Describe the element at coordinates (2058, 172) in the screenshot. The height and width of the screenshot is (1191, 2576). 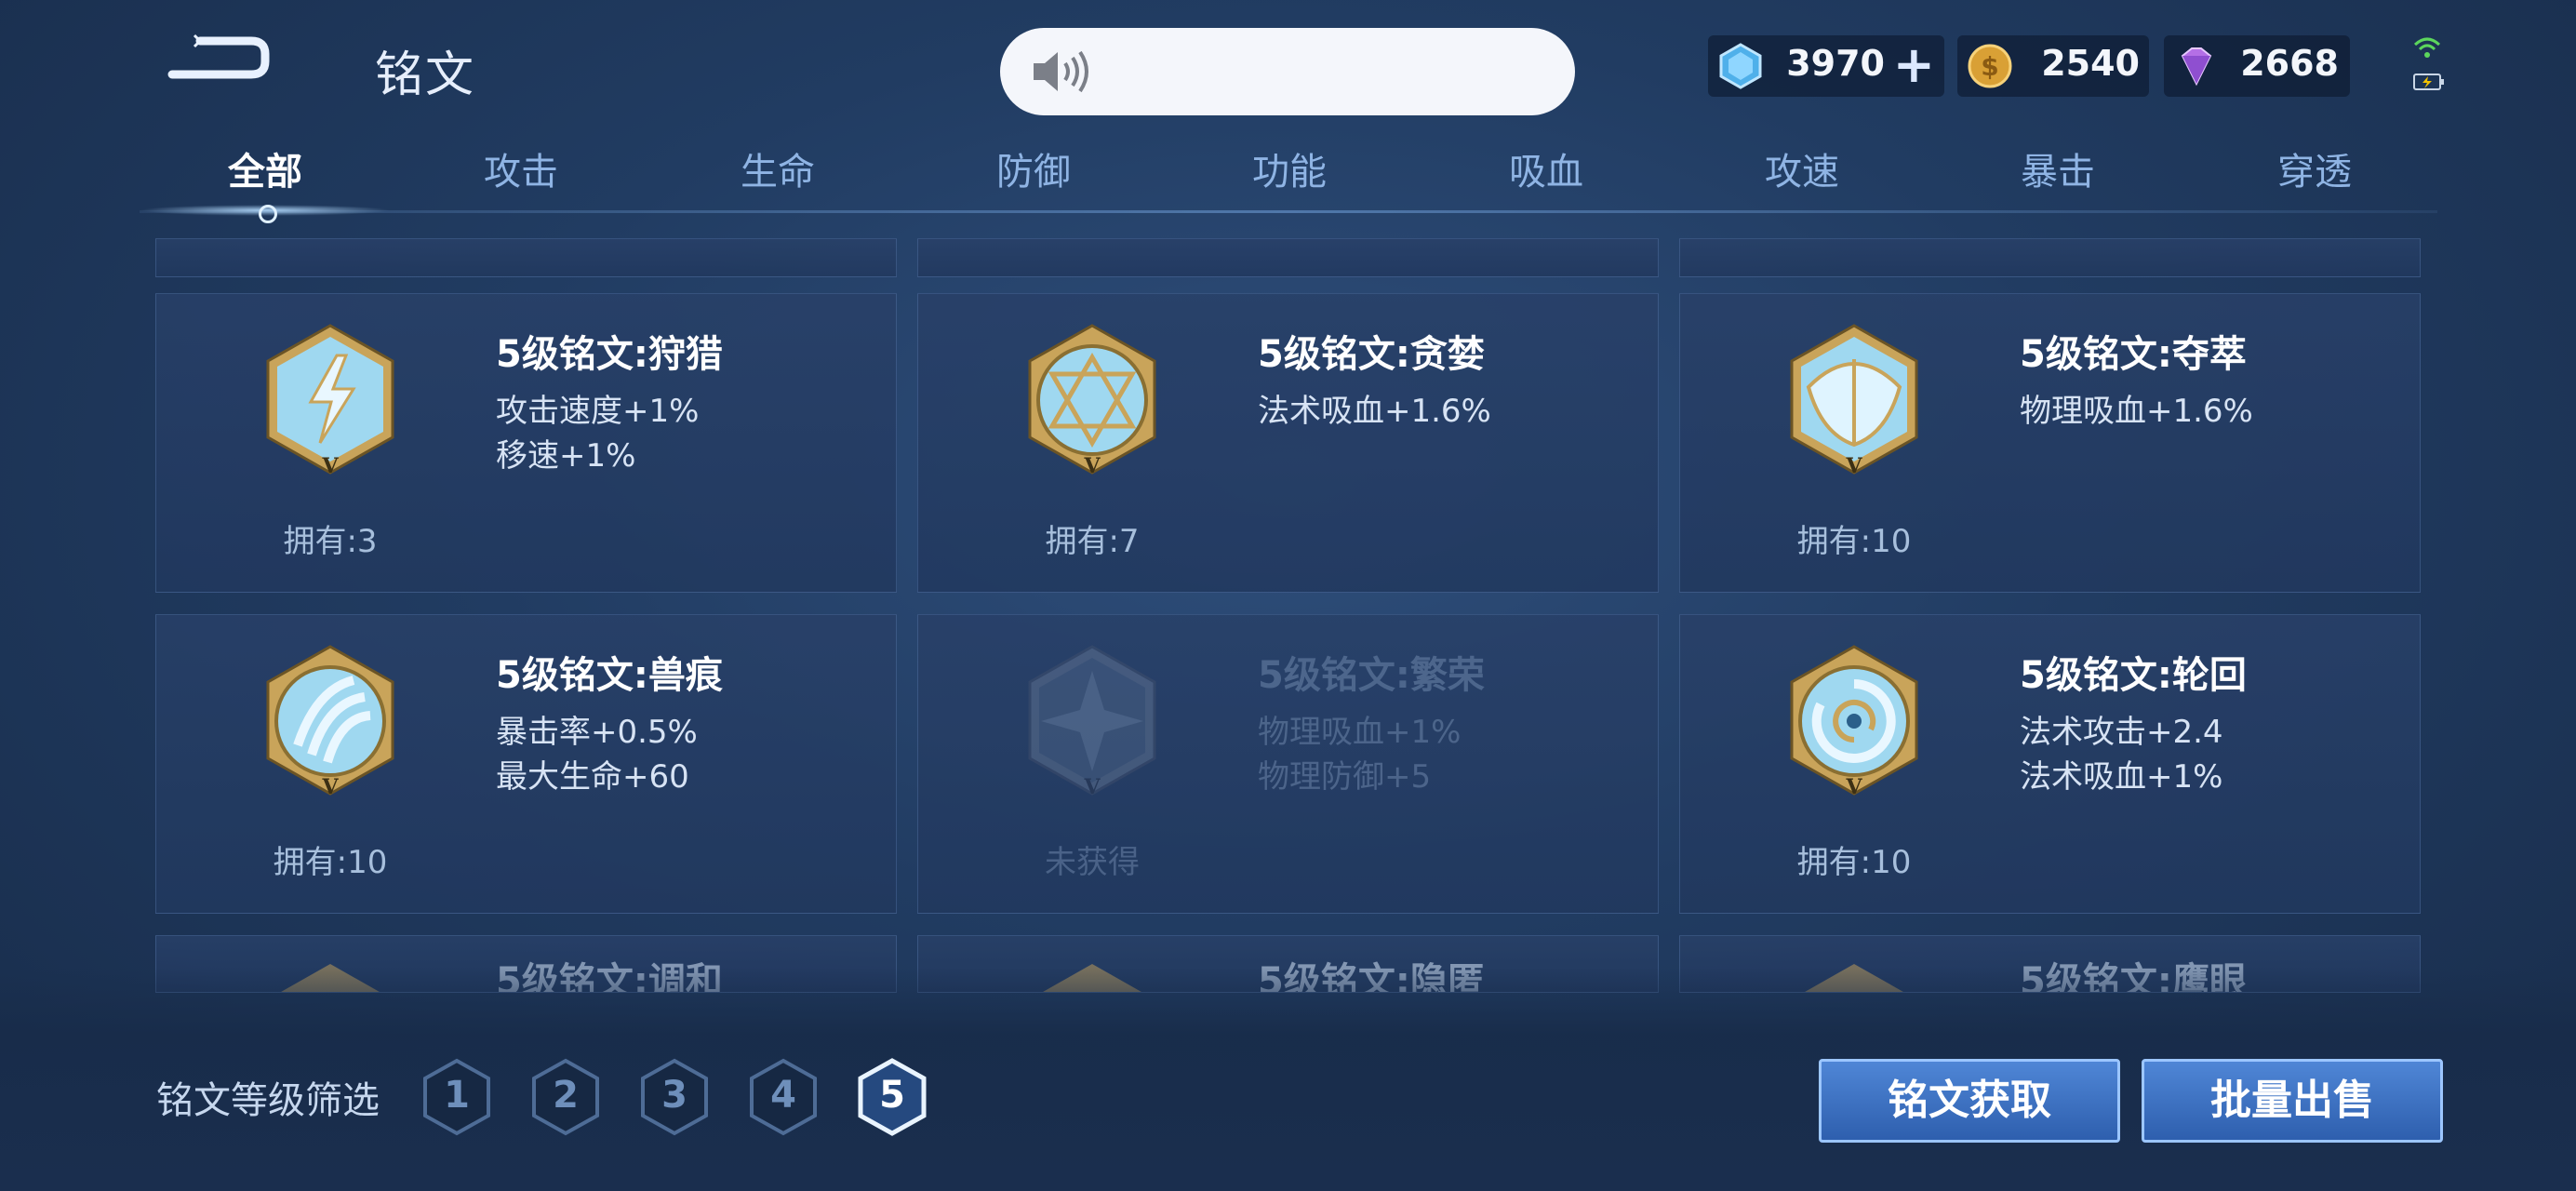
I see `tab-critical: 暴击` at that location.